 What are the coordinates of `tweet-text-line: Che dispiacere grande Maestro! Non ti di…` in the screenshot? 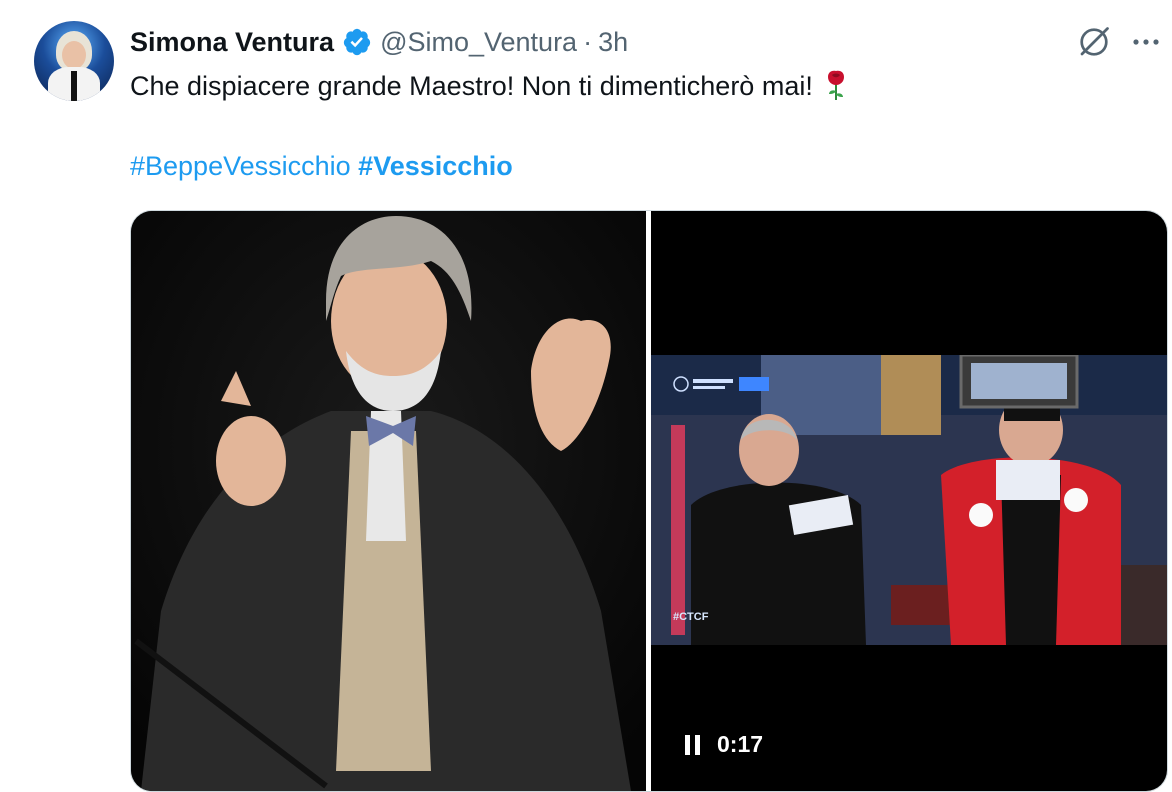 It's located at (489, 86).